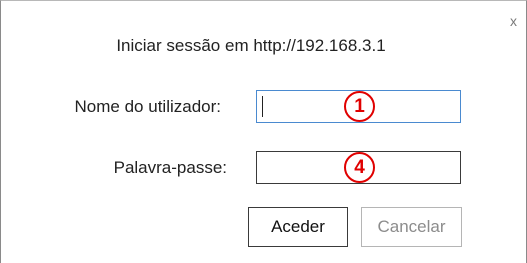 The width and height of the screenshot is (527, 263). I want to click on step-badge-username: 1, so click(359, 106).